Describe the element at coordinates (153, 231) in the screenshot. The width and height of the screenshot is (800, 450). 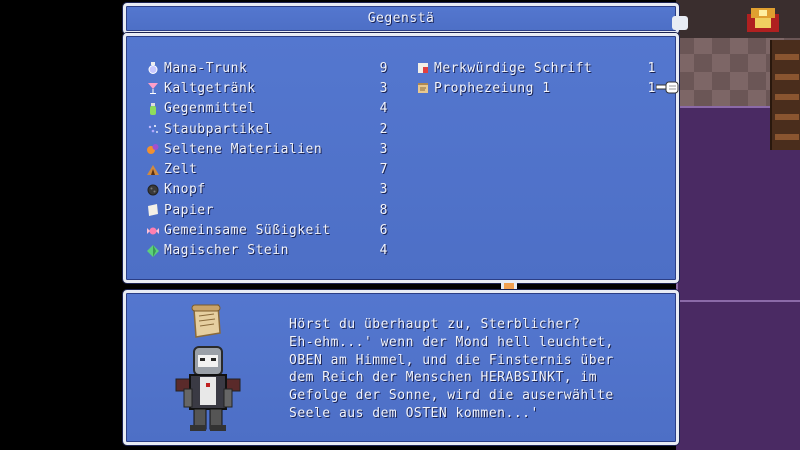
I see `candy-icon` at that location.